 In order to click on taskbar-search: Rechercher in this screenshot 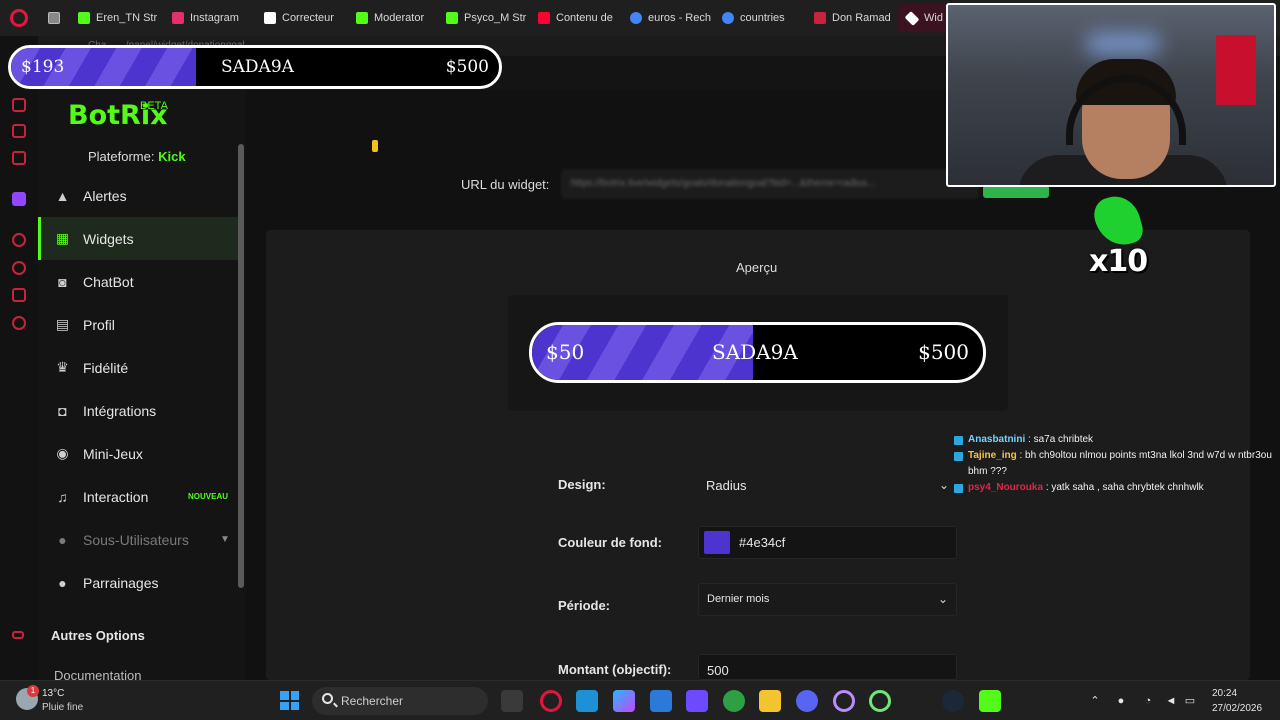, I will do `click(400, 701)`.